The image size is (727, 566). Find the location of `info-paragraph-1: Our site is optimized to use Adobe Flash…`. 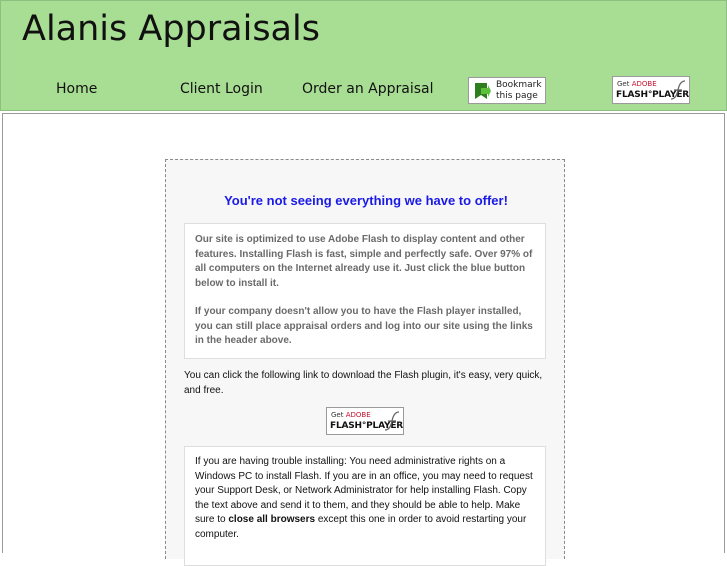

info-paragraph-1: Our site is optimized to use Adobe Flash… is located at coordinates (364, 261).